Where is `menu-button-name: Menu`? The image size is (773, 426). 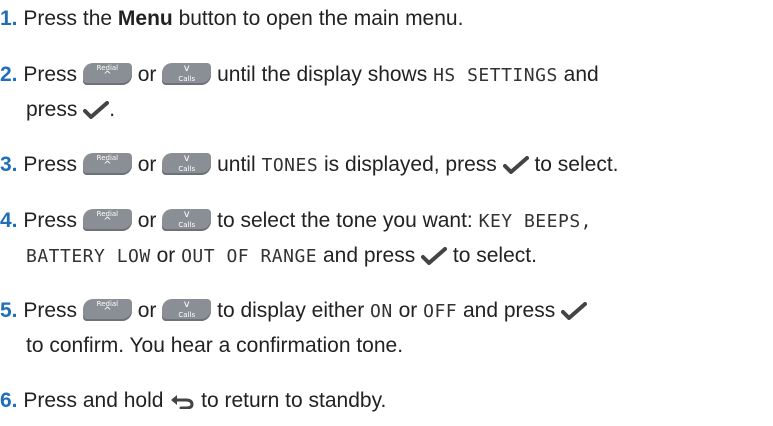
menu-button-name: Menu is located at coordinates (145, 18).